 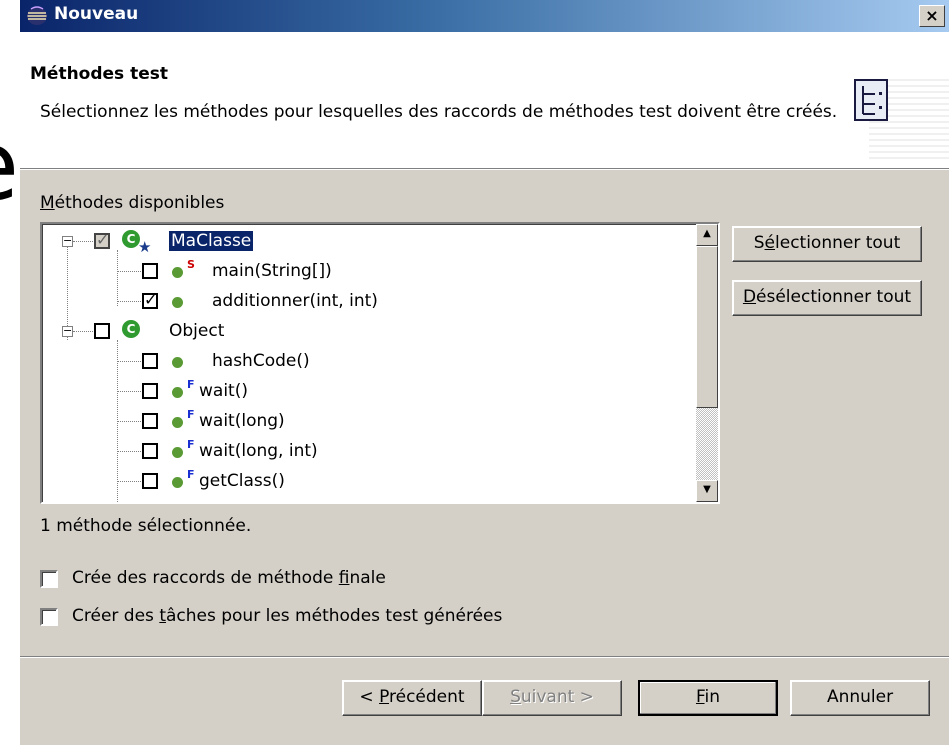 What do you see at coordinates (258, 451) in the screenshot?
I see `tree-label-method: wait(long, int)` at bounding box center [258, 451].